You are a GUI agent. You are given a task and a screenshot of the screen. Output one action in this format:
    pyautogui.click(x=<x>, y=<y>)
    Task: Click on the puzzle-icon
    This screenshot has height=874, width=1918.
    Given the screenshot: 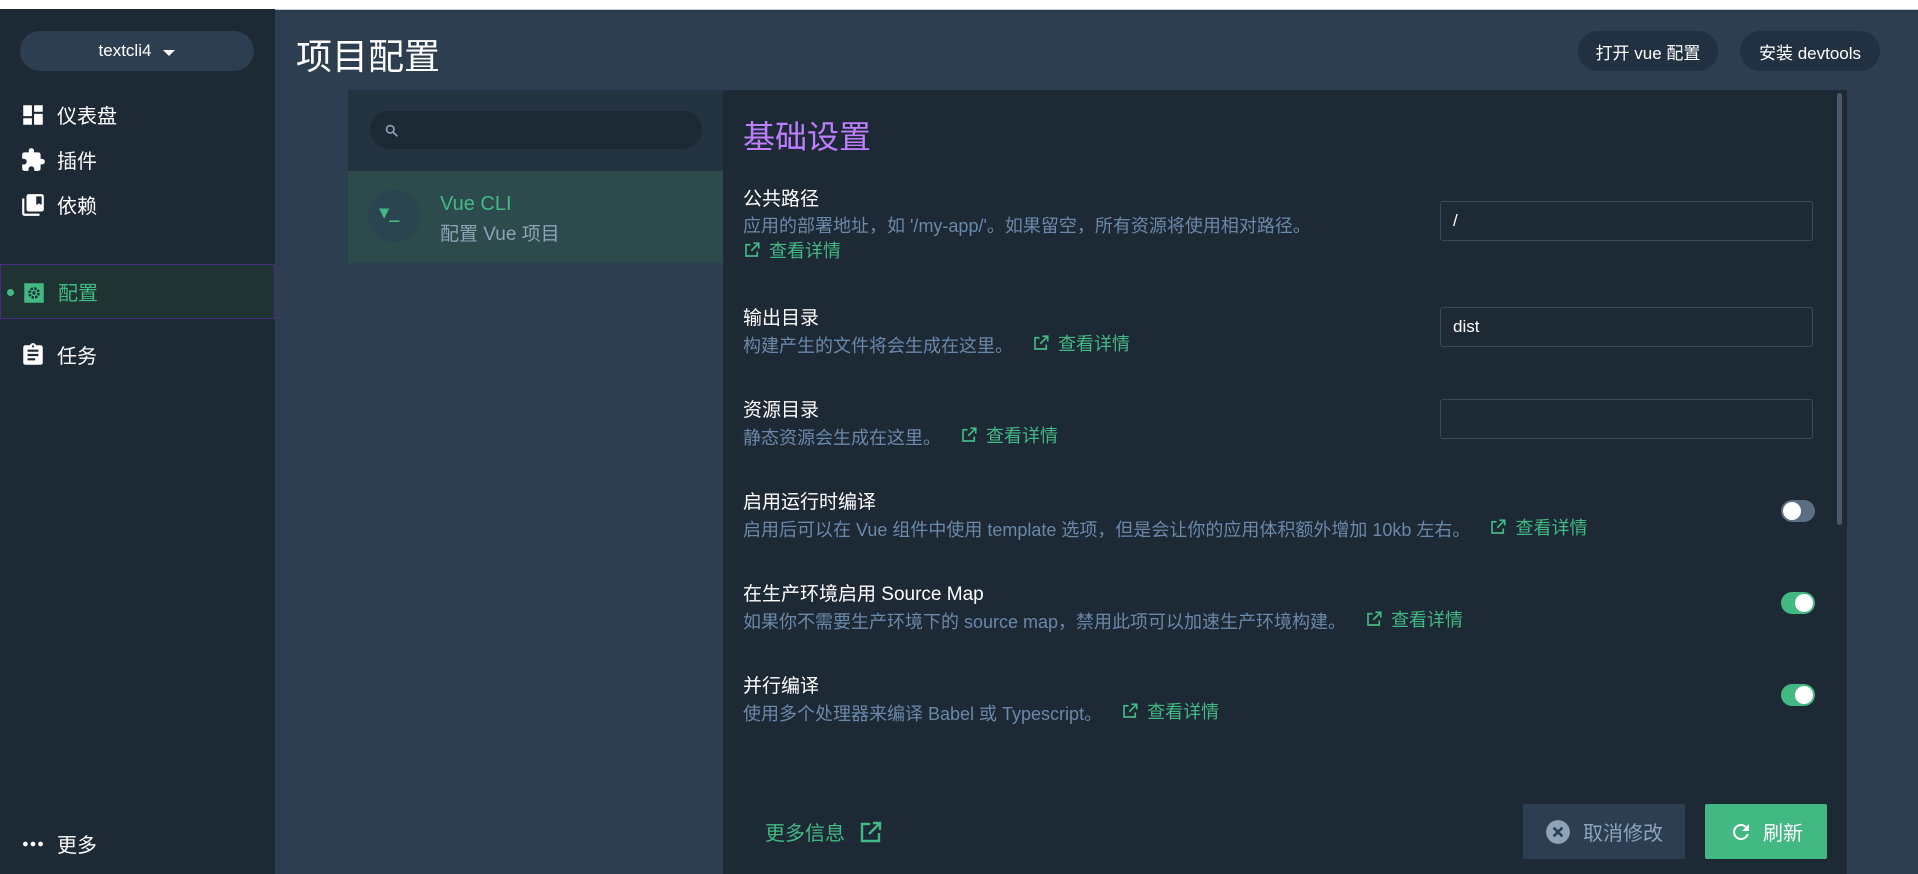 What is the action you would take?
    pyautogui.click(x=33, y=159)
    